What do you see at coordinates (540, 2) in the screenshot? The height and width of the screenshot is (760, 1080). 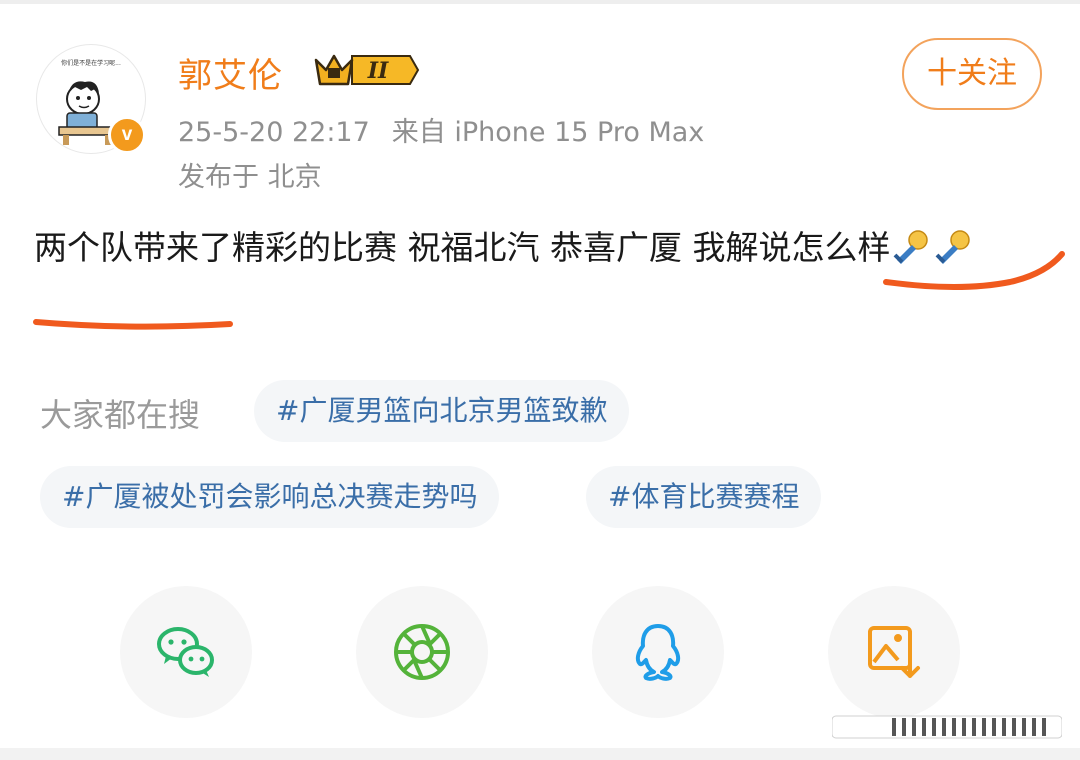 I see `top-divider` at bounding box center [540, 2].